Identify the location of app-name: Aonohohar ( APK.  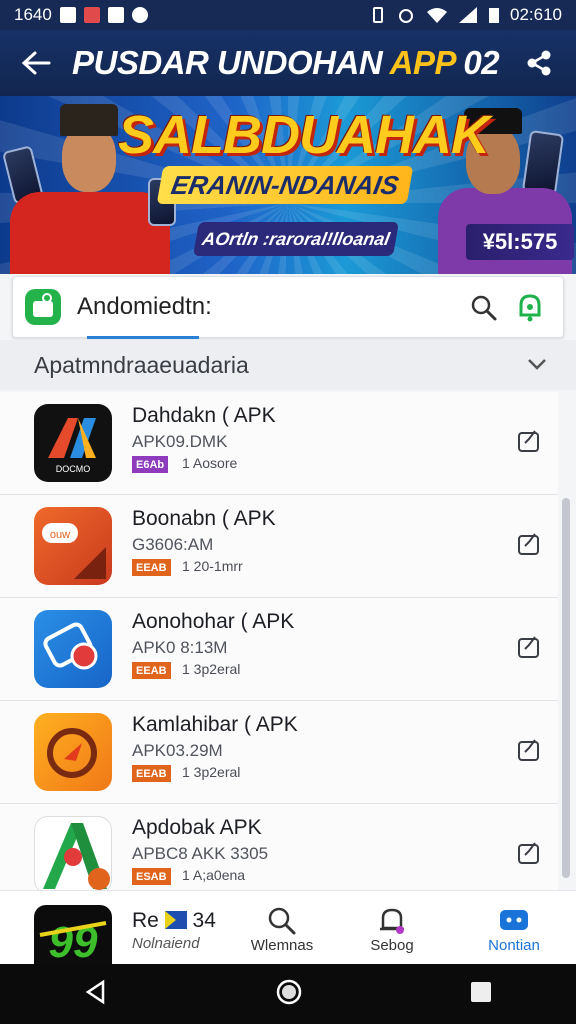
(213, 621).